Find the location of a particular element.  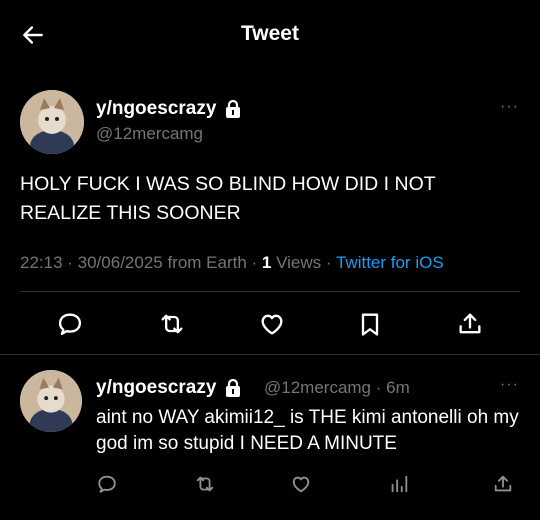

source-link: Twitter for iOS is located at coordinates (390, 262).